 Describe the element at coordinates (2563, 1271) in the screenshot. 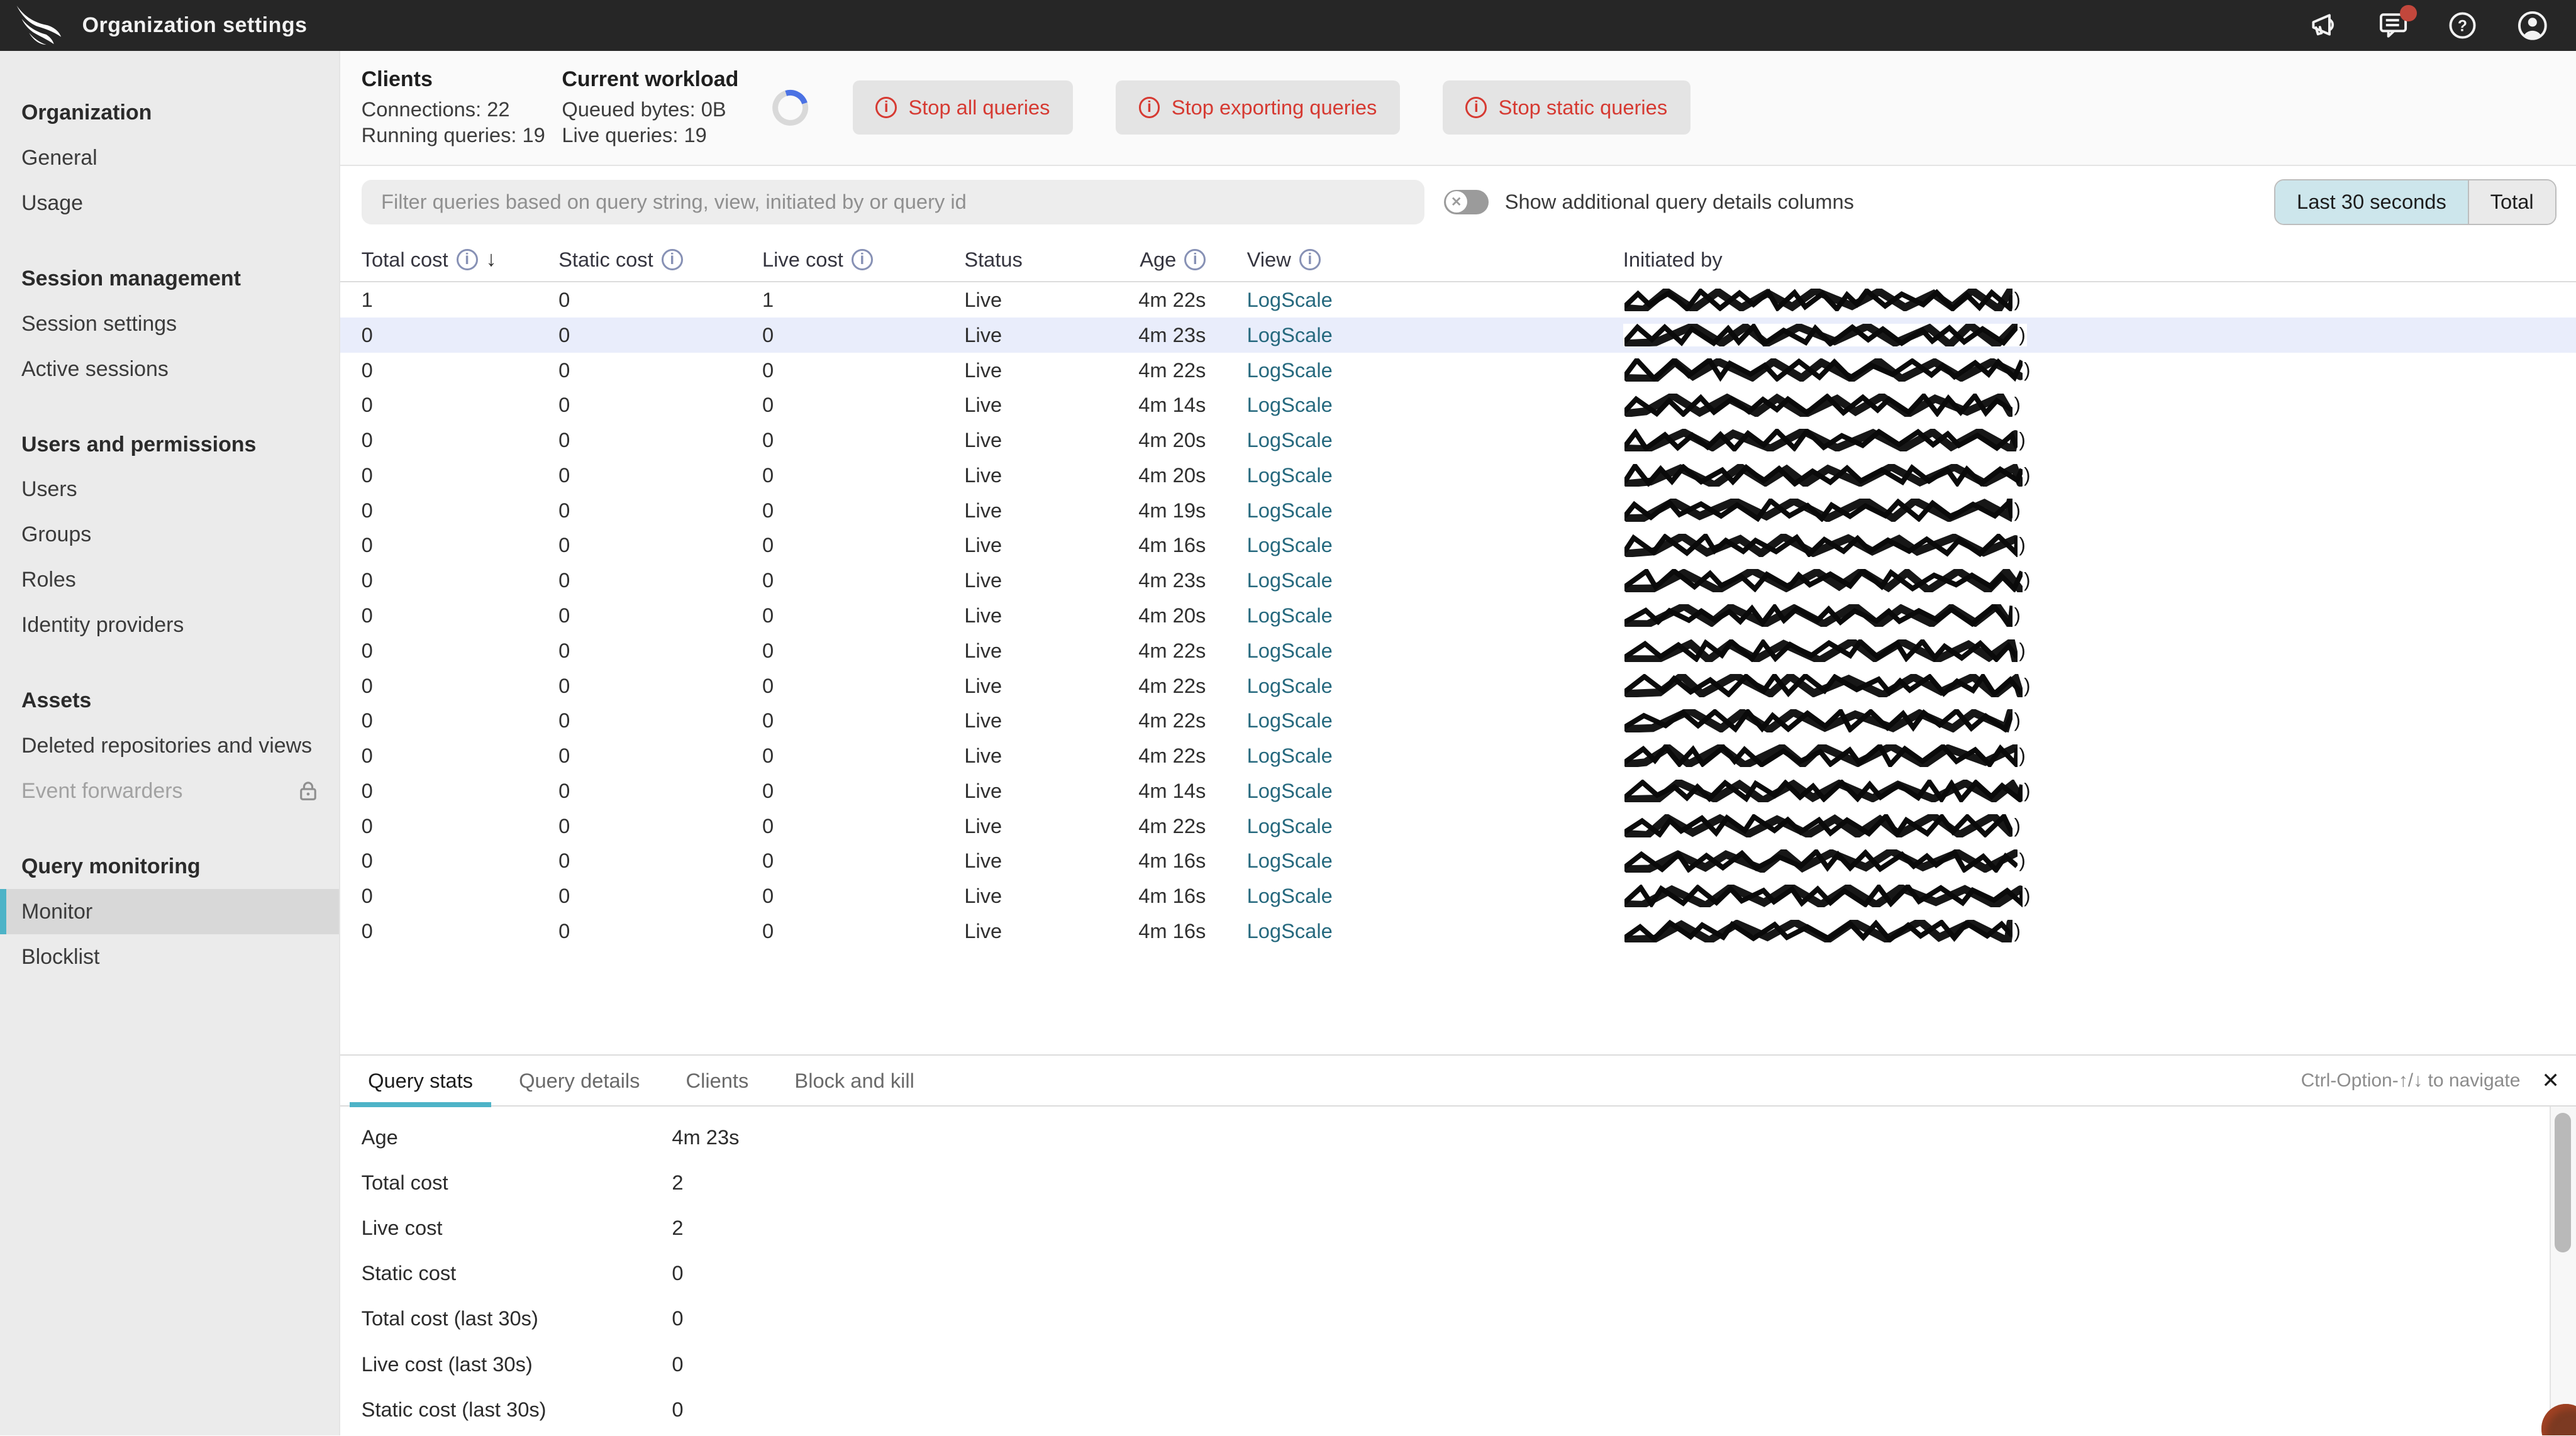

I see `panel-scrollbar` at that location.